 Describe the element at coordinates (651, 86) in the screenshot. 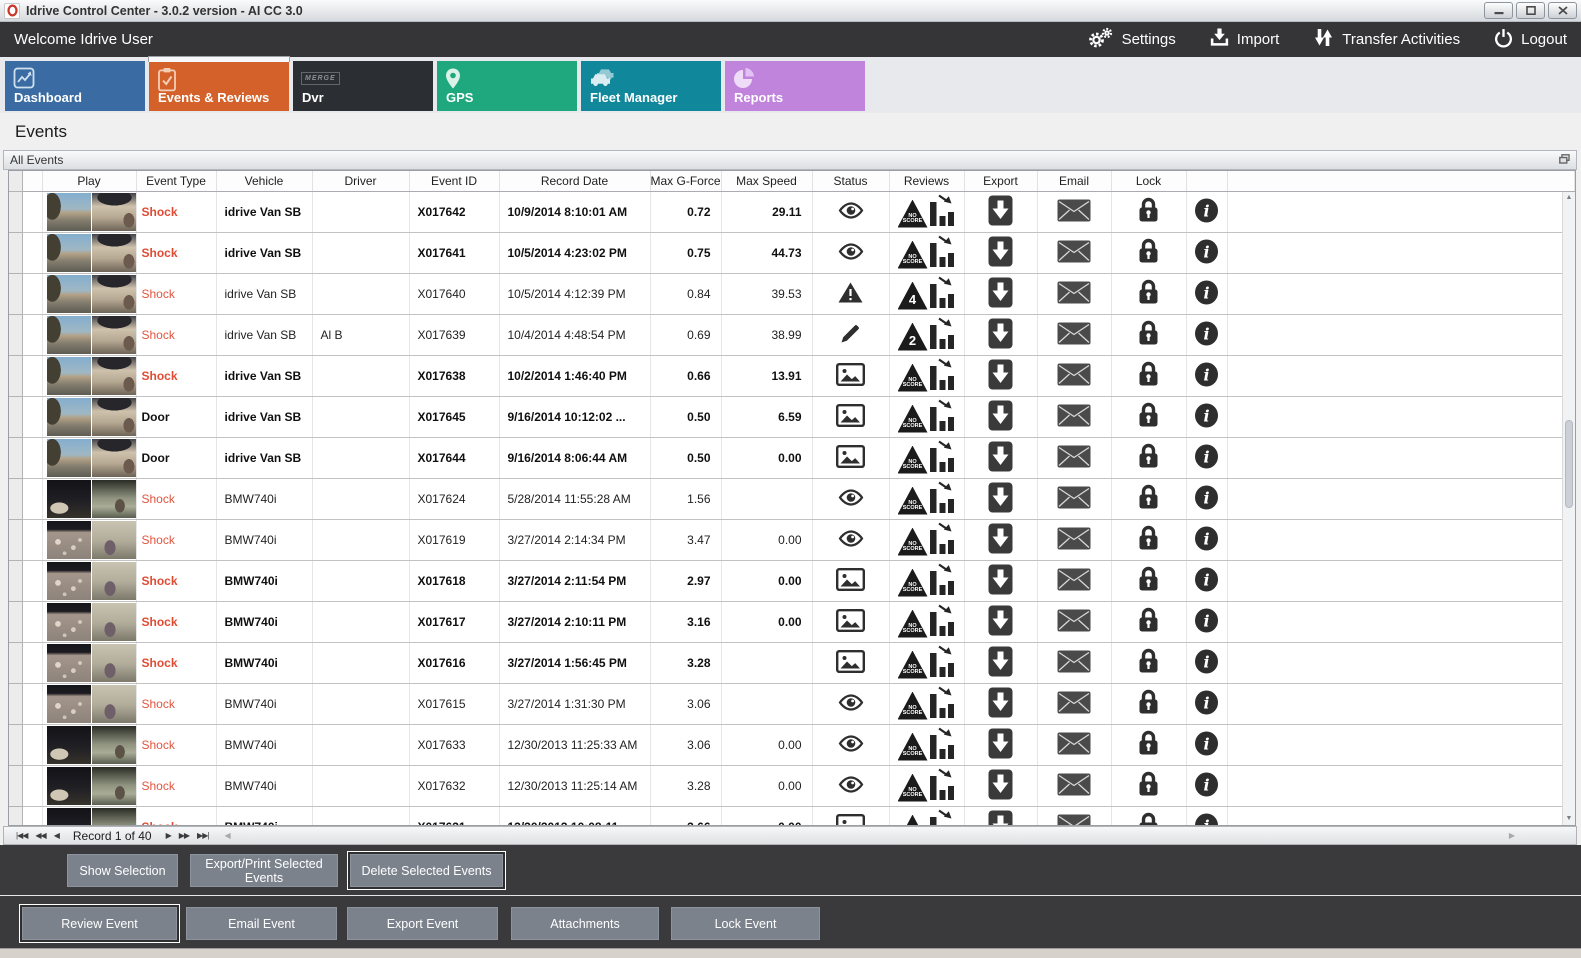

I see `tab-fleet-manager: Fleet Manager` at that location.